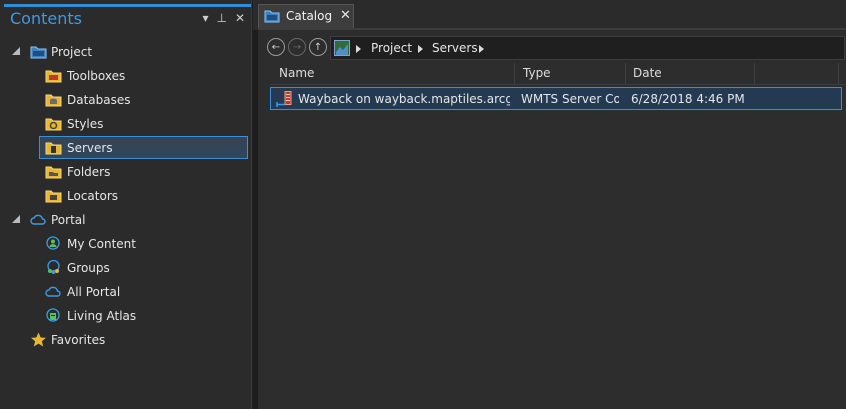 Image resolution: width=846 pixels, height=409 pixels. Describe the element at coordinates (272, 16) in the screenshot. I see `catalog-icon` at that location.